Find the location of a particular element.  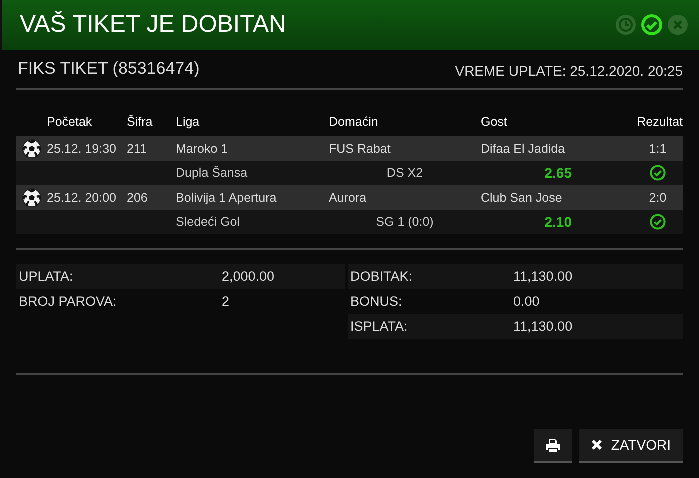

match-start: 25.12. 19:30 is located at coordinates (82, 149).